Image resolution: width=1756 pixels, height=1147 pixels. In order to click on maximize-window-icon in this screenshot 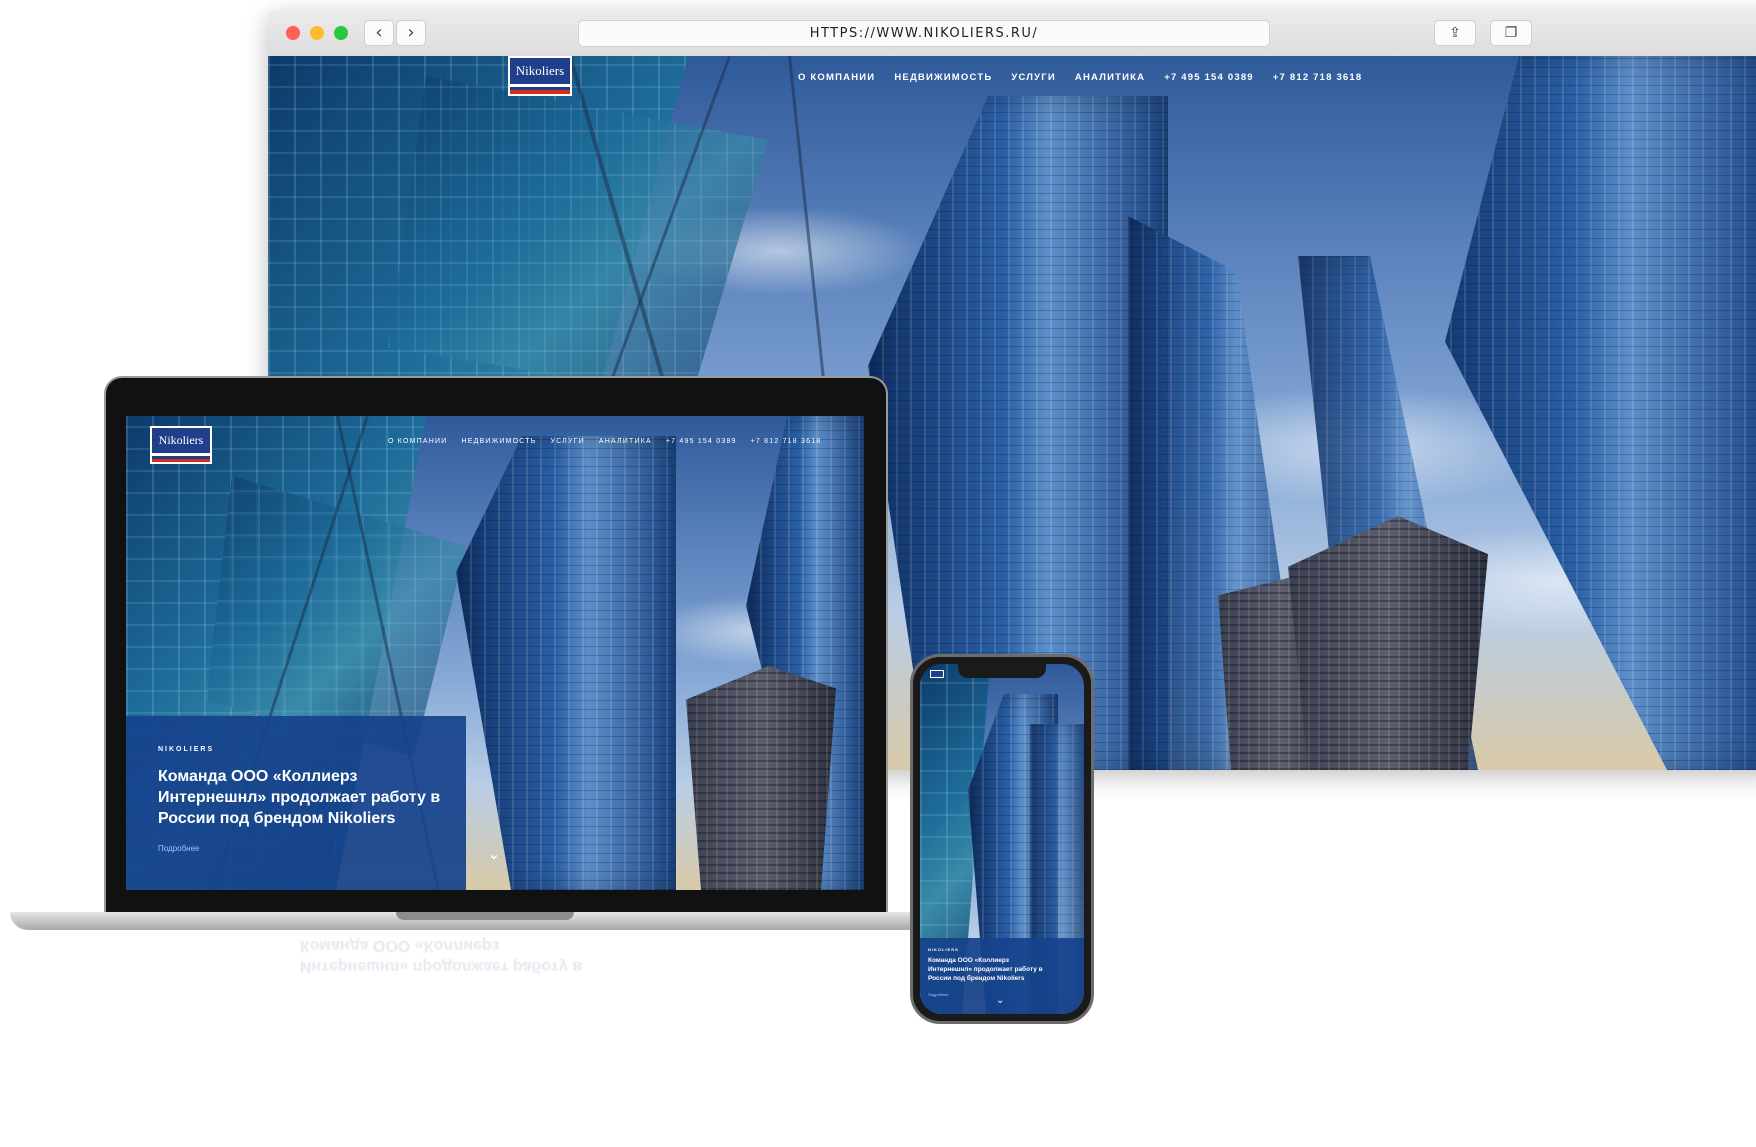, I will do `click(341, 33)`.